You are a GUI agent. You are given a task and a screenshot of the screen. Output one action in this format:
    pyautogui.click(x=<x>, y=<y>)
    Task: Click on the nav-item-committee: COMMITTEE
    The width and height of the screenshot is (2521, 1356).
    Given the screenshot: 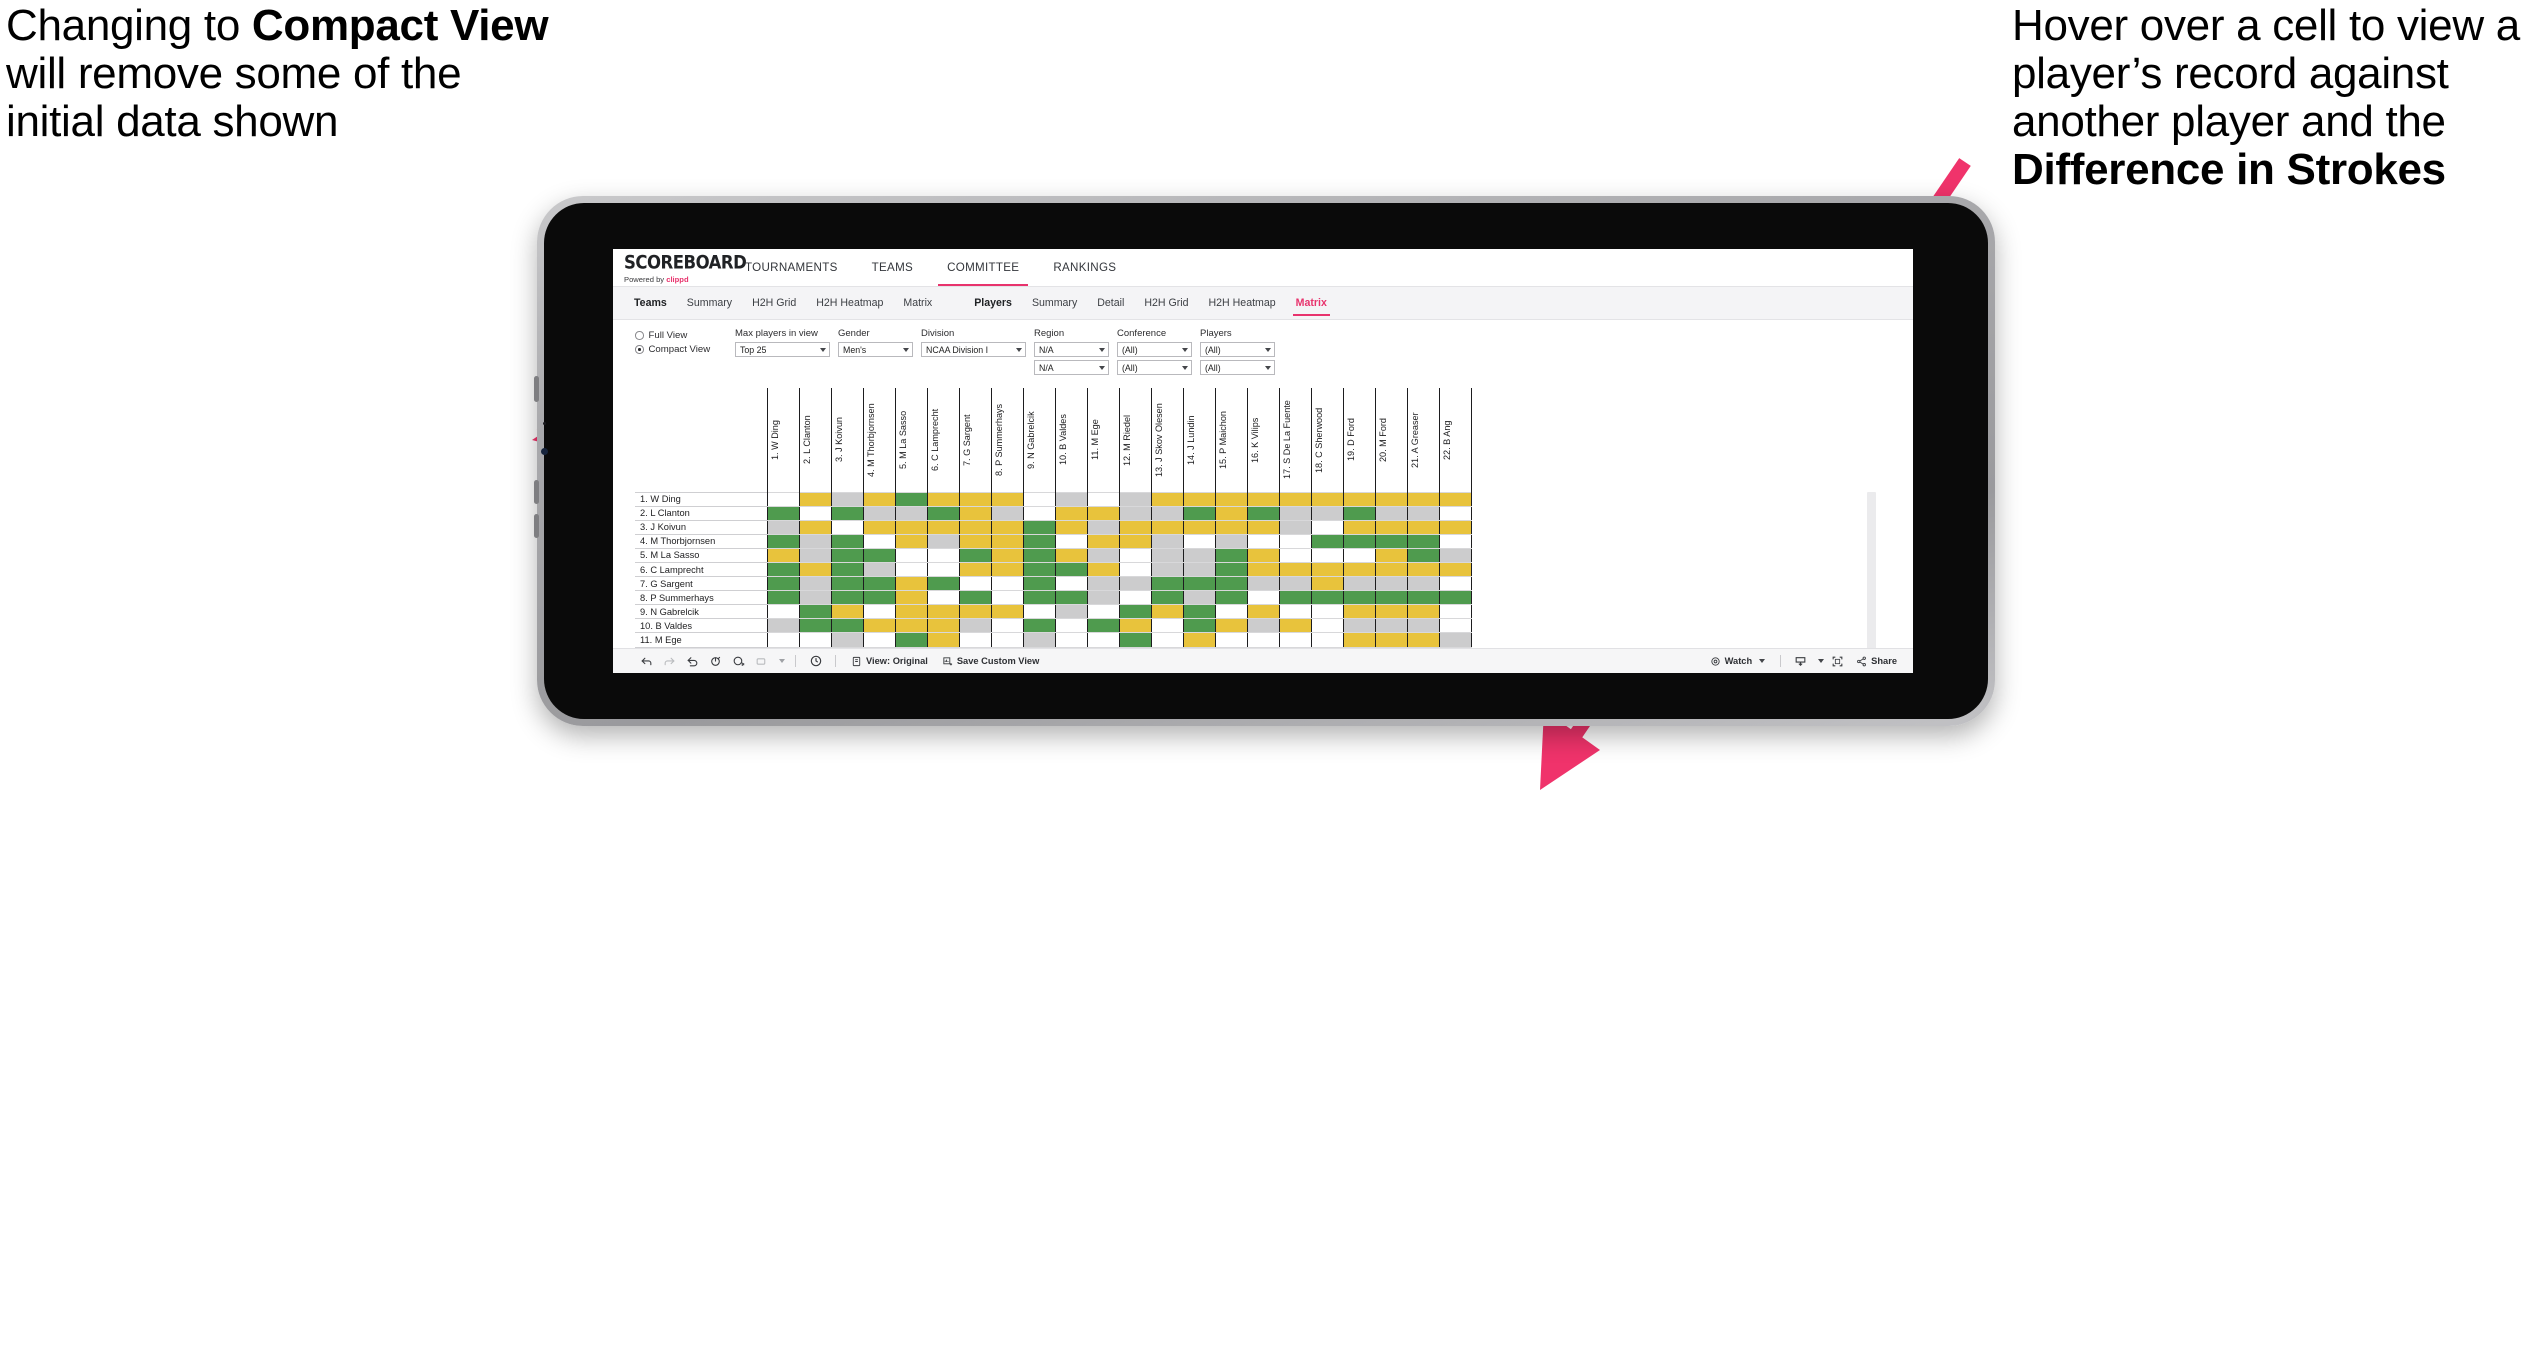 What is the action you would take?
    pyautogui.click(x=983, y=268)
    